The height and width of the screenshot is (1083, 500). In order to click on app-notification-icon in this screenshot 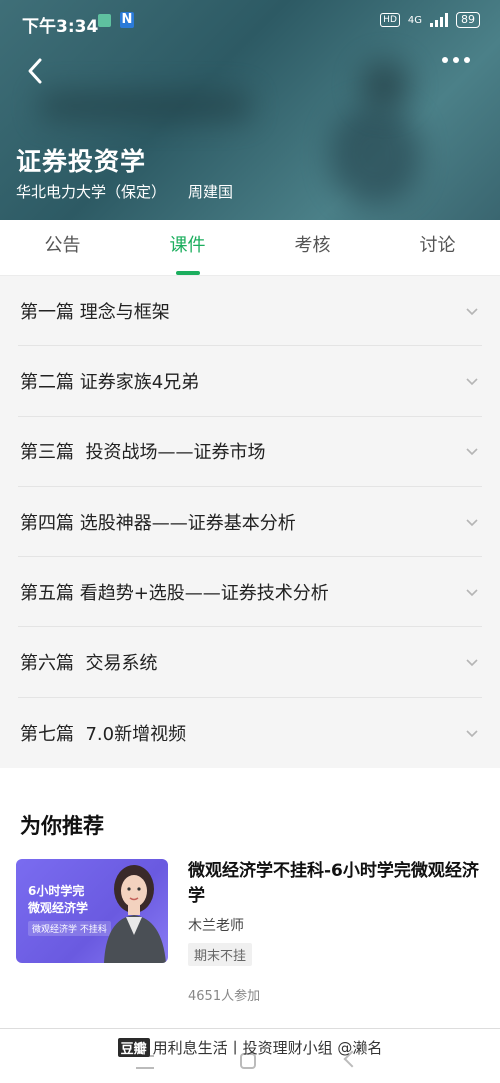, I will do `click(104, 20)`.